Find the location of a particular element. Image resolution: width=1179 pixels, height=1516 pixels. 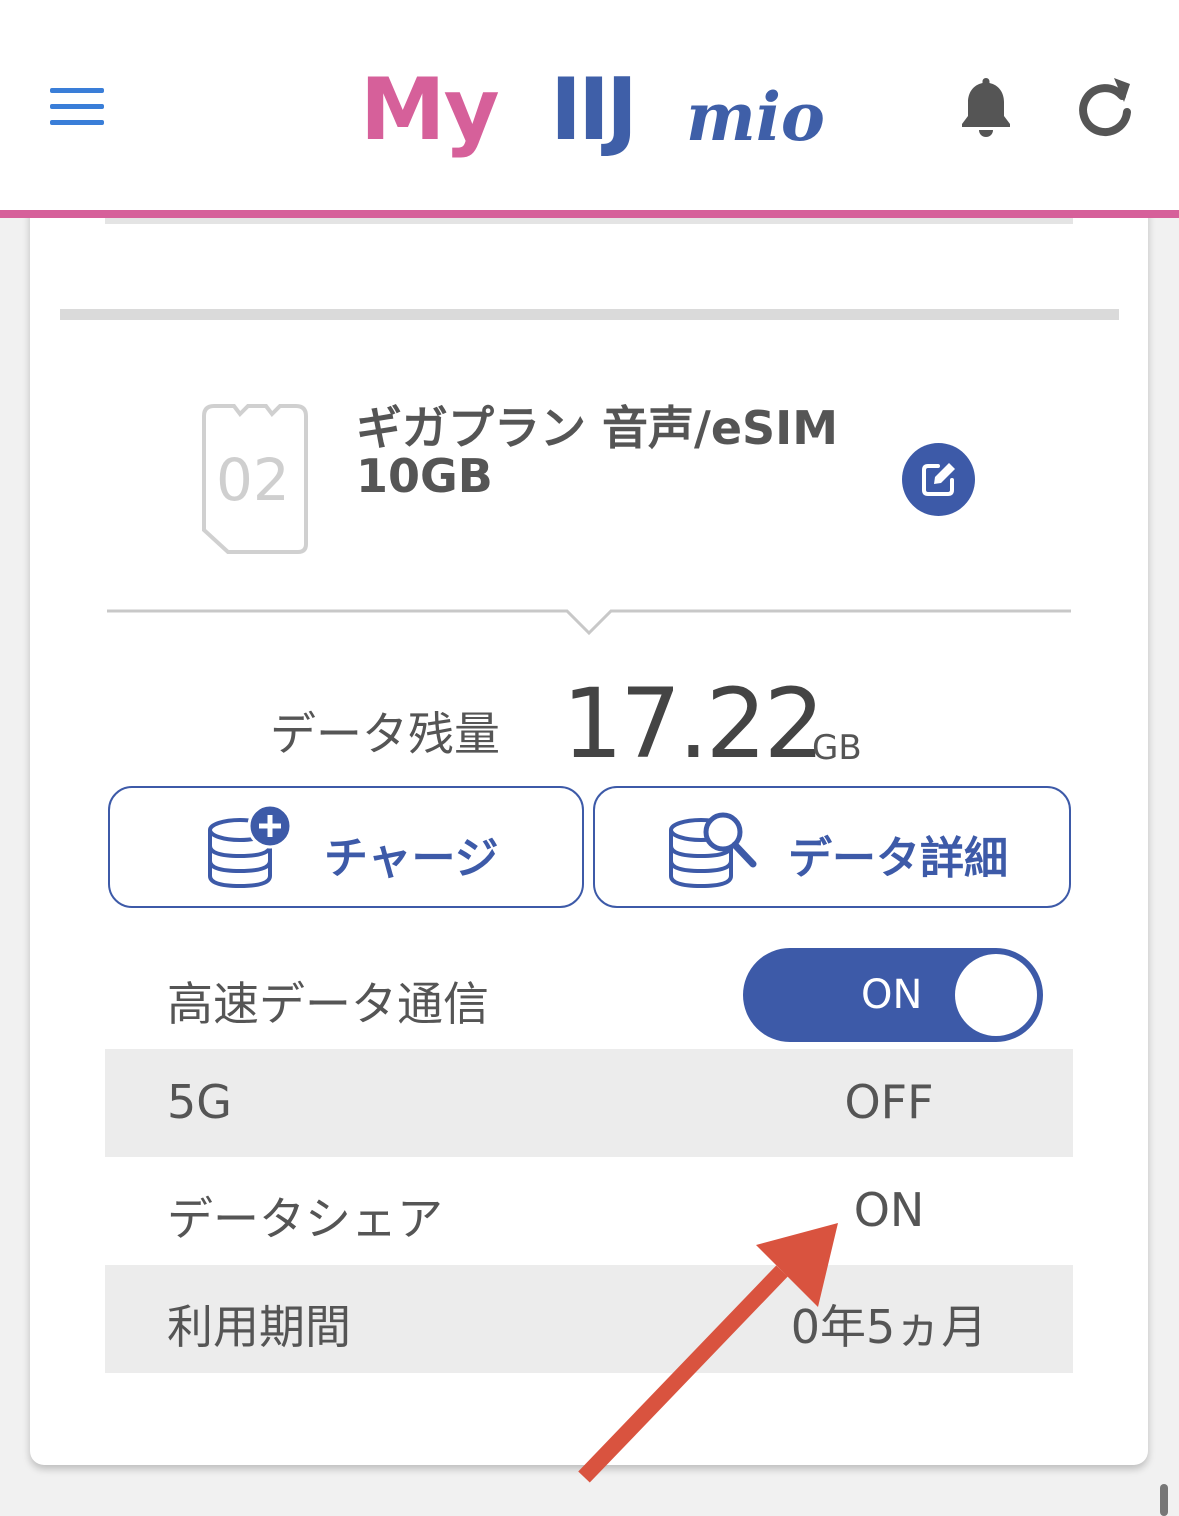

logo-my: My is located at coordinates (430, 110).